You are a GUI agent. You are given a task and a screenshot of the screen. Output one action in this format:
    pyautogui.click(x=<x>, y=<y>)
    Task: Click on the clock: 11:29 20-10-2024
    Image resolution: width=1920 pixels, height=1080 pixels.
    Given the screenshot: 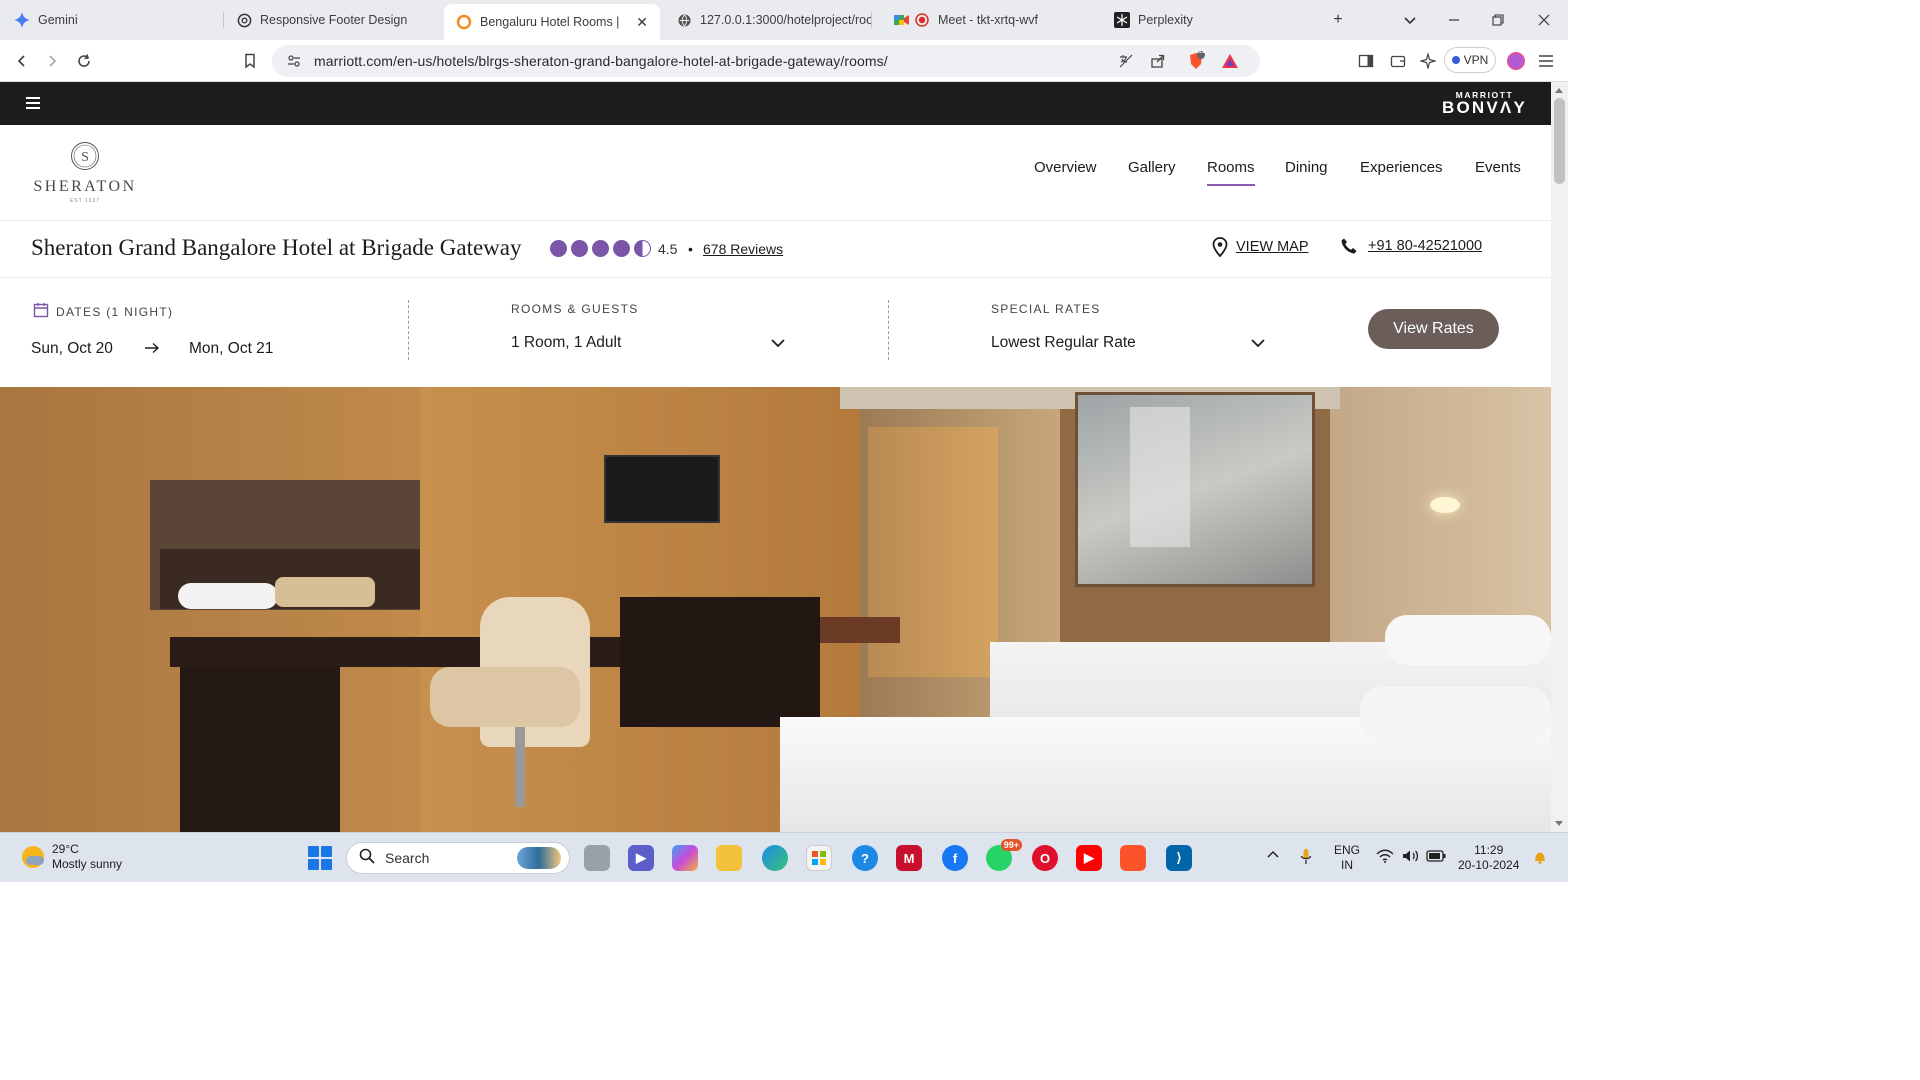 What is the action you would take?
    pyautogui.click(x=1488, y=858)
    